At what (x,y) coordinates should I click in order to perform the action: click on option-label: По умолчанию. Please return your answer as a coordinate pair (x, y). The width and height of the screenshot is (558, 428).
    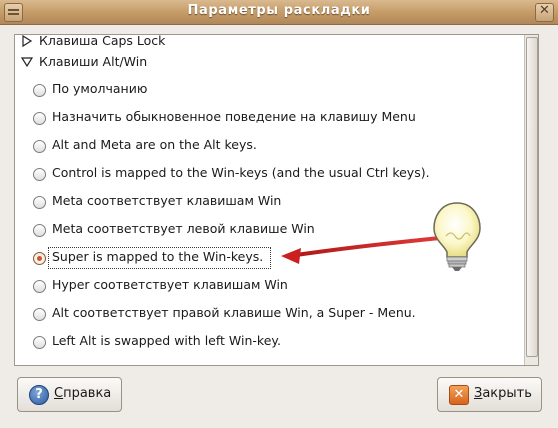
    Looking at the image, I should click on (100, 88).